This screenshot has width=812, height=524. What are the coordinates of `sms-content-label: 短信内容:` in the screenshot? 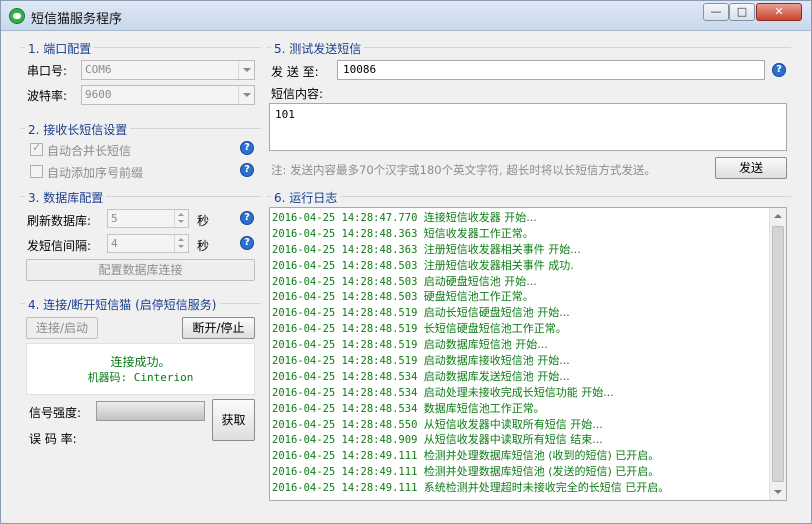 It's located at (297, 94).